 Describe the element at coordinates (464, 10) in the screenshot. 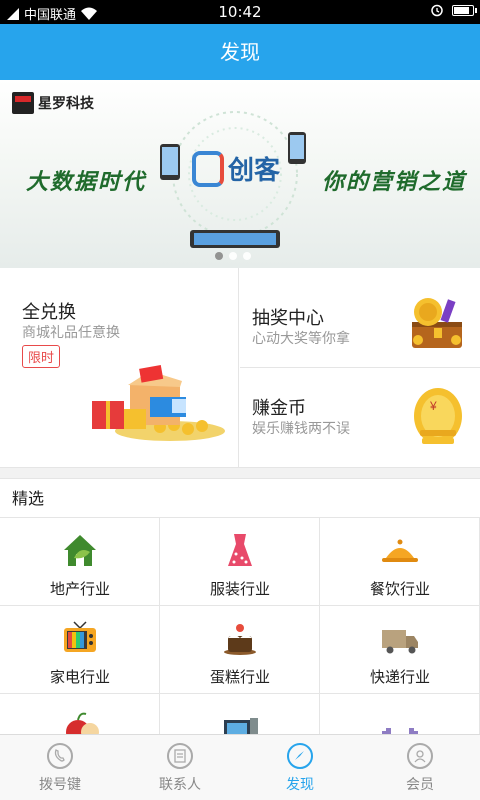

I see `battery-icon` at that location.